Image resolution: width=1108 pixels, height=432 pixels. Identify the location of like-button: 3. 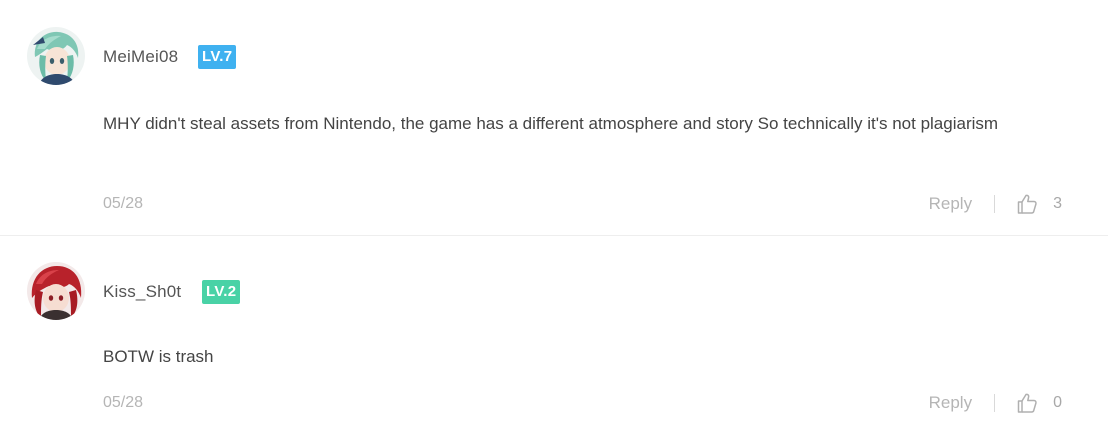
(1038, 204).